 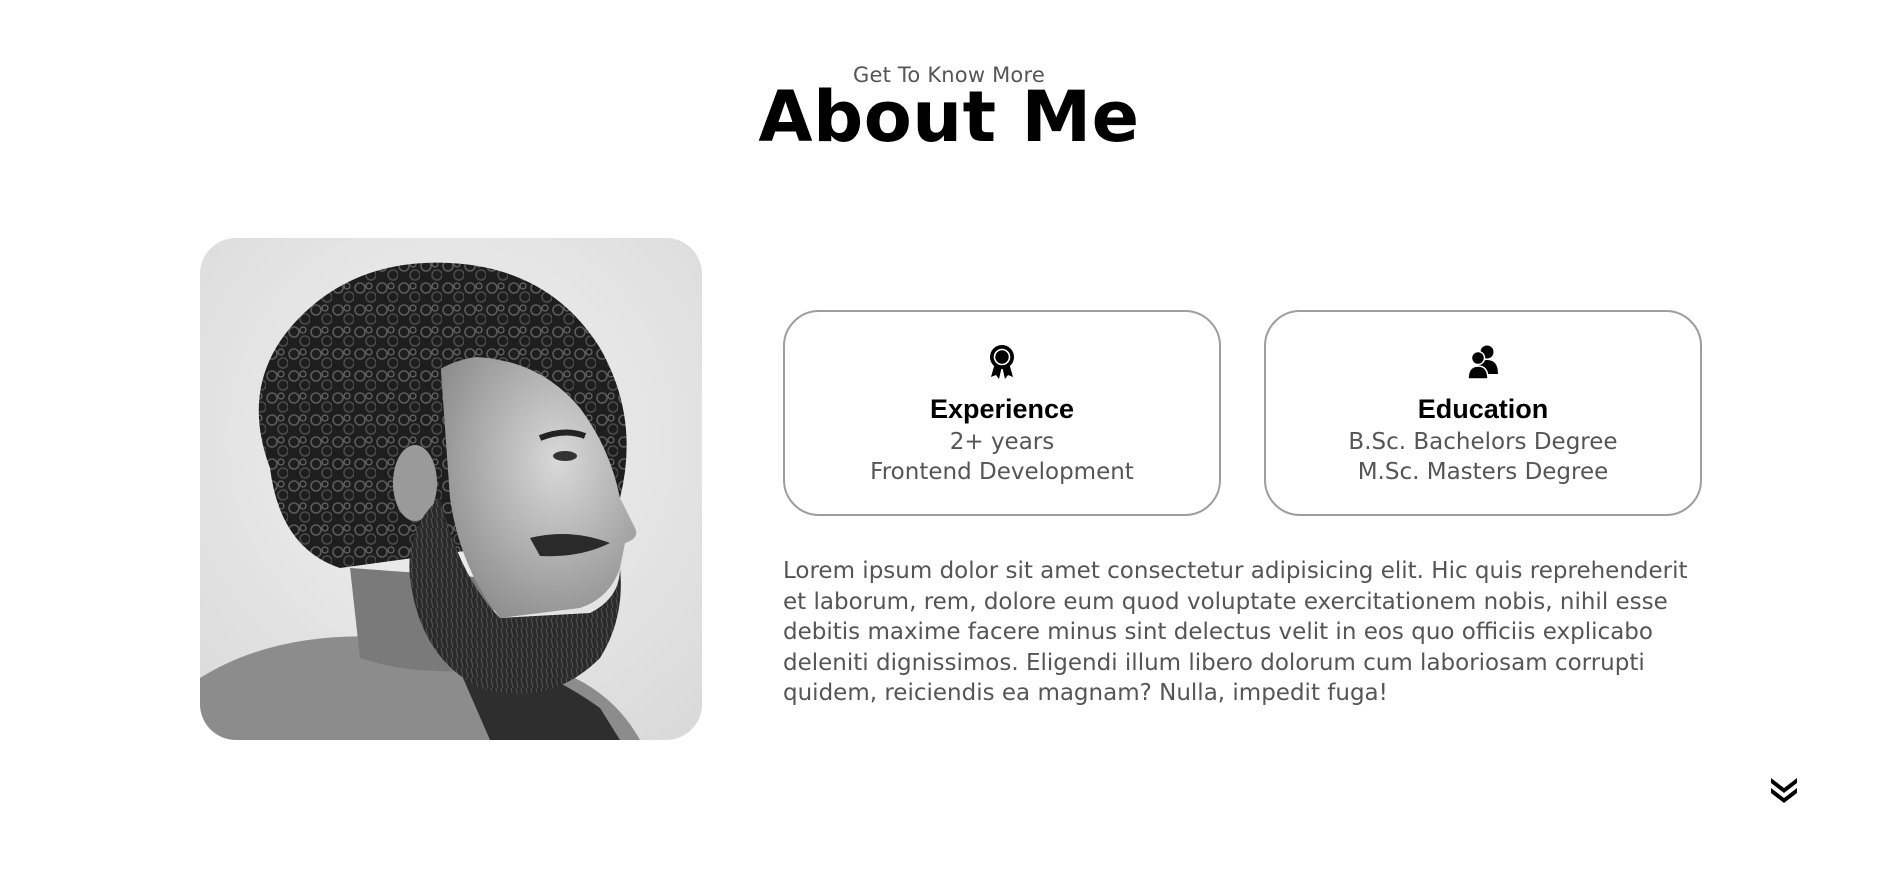 What do you see at coordinates (1002, 442) in the screenshot?
I see `card-text: 2+ years` at bounding box center [1002, 442].